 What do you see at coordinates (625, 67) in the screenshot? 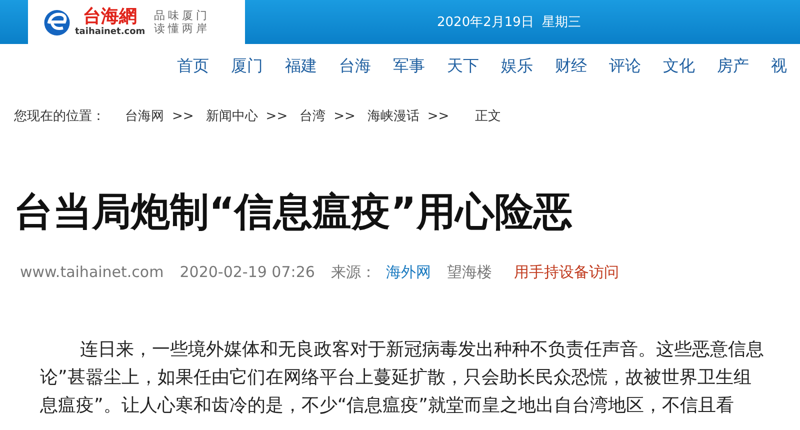
I see `nav-link: 评论` at bounding box center [625, 67].